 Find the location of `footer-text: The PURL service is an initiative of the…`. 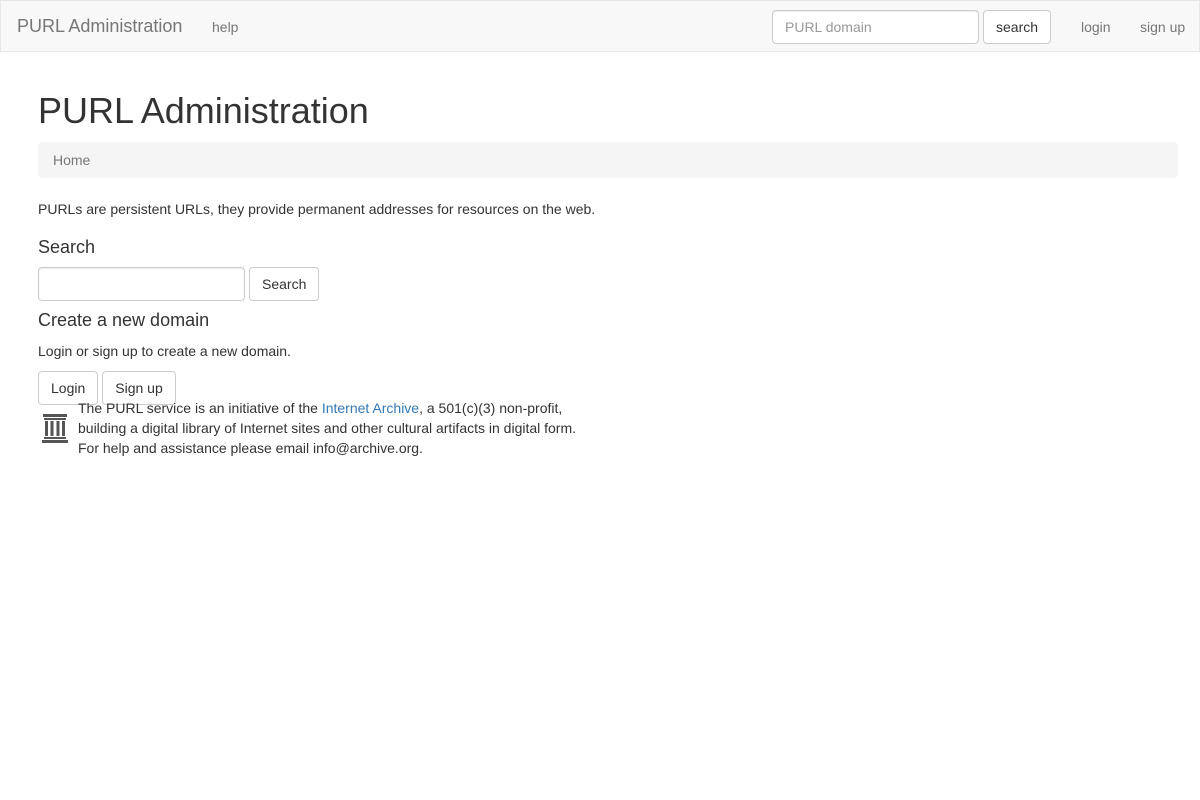

footer-text: The PURL service is an initiative of the… is located at coordinates (338, 428).